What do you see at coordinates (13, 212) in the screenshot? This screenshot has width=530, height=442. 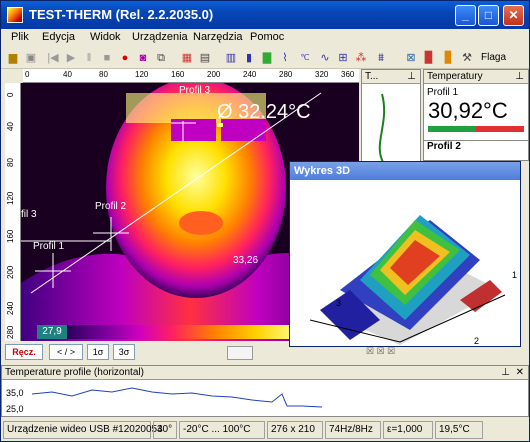 I see `vertical-ruler: 0 40 80 120 160 200 240 280` at bounding box center [13, 212].